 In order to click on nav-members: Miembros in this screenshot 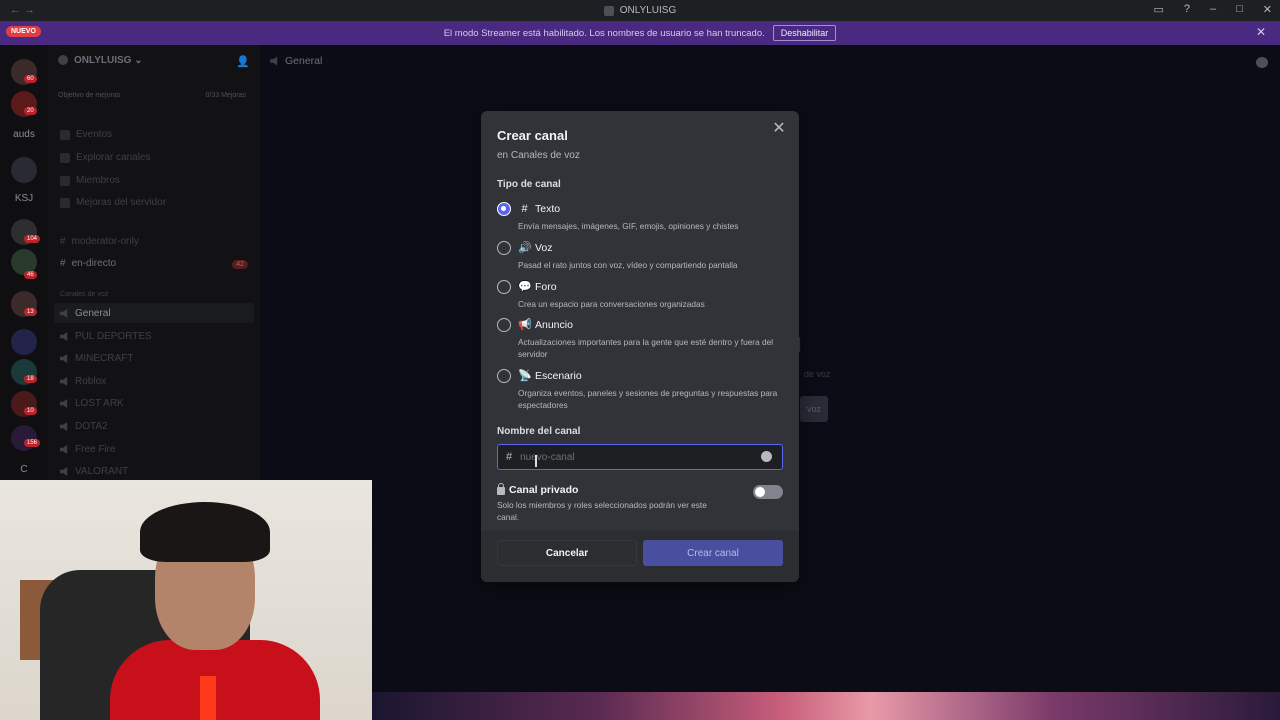, I will do `click(90, 180)`.